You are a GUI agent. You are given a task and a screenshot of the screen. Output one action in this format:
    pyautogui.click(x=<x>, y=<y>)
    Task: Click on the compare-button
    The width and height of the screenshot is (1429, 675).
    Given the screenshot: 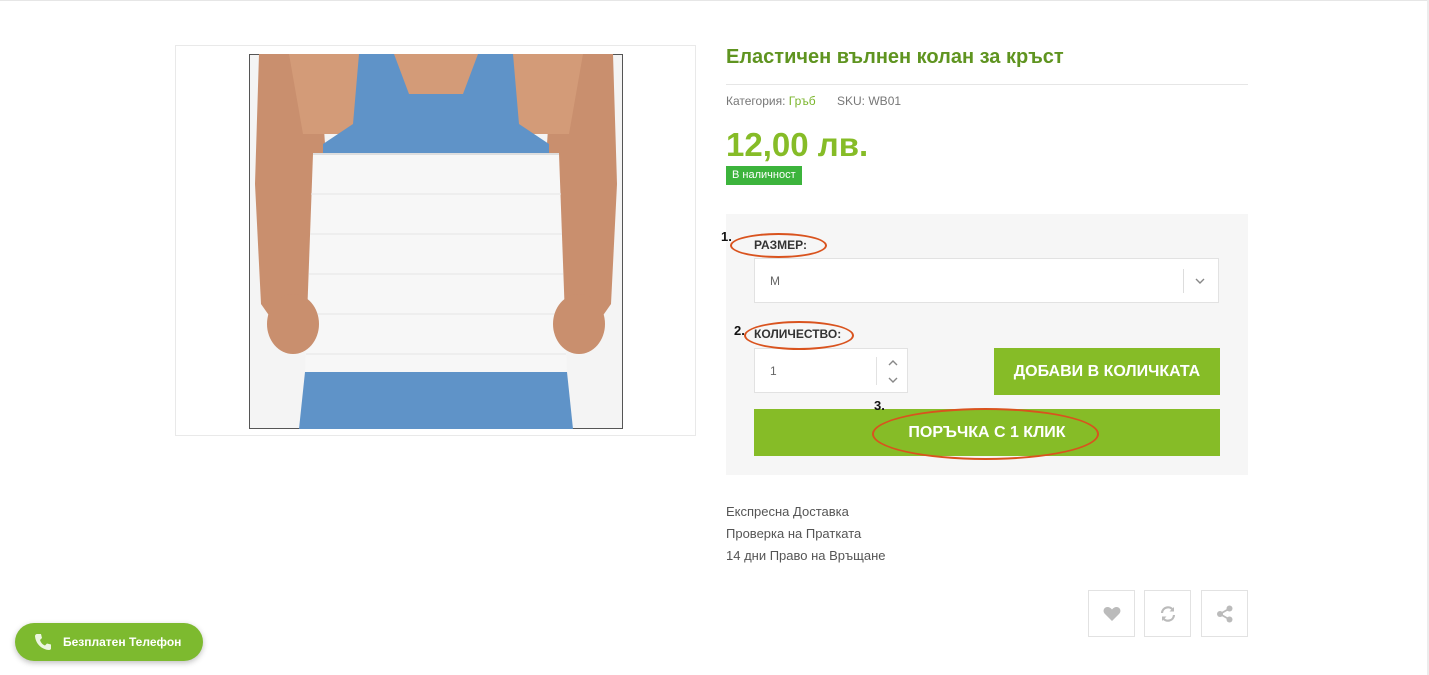 What is the action you would take?
    pyautogui.click(x=1167, y=613)
    